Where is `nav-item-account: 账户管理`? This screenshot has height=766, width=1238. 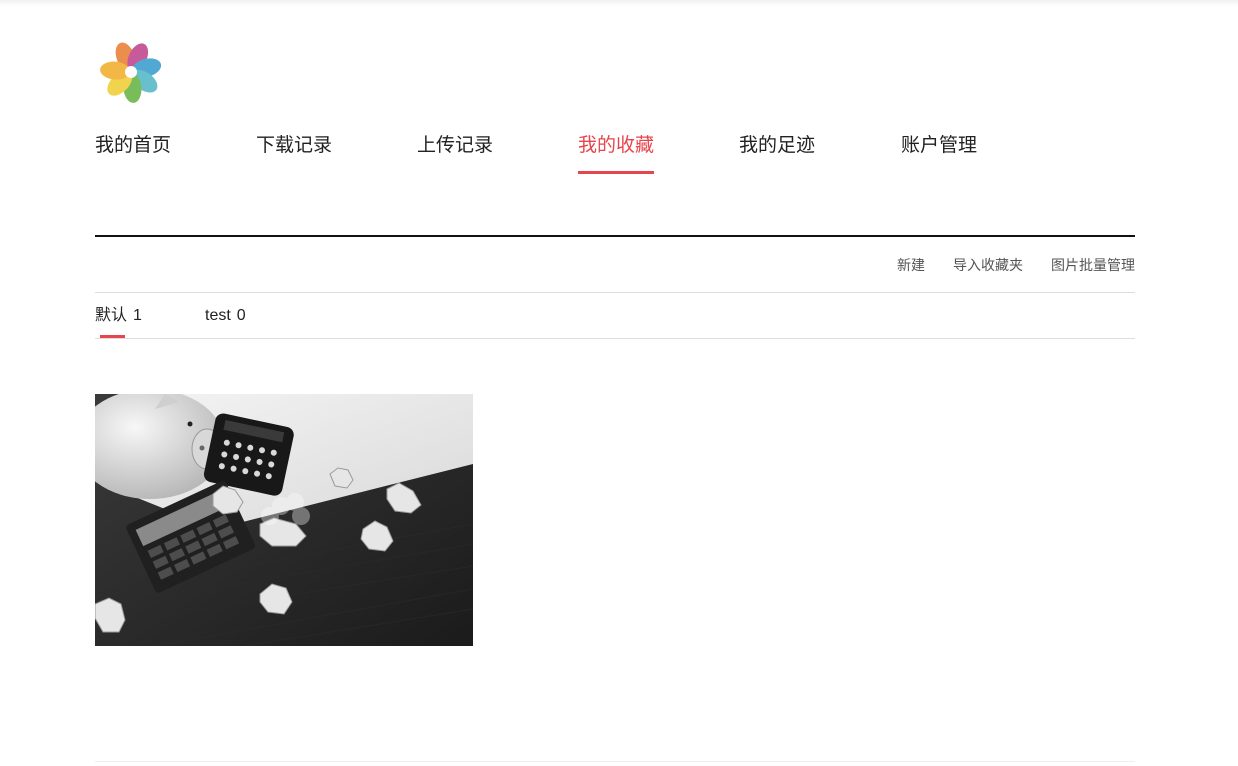
nav-item-account: 账户管理 is located at coordinates (939, 146).